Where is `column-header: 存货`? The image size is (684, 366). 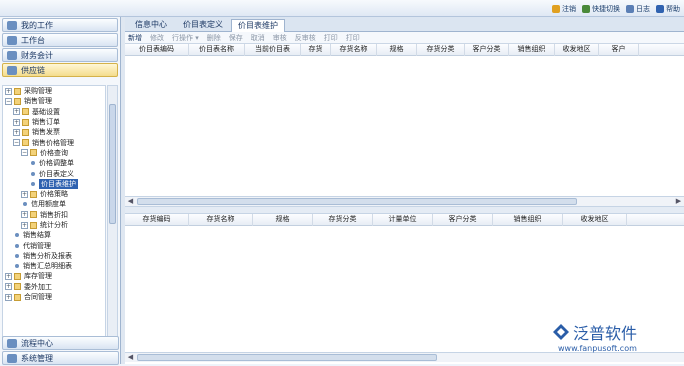
column-header: 存货 is located at coordinates (316, 50).